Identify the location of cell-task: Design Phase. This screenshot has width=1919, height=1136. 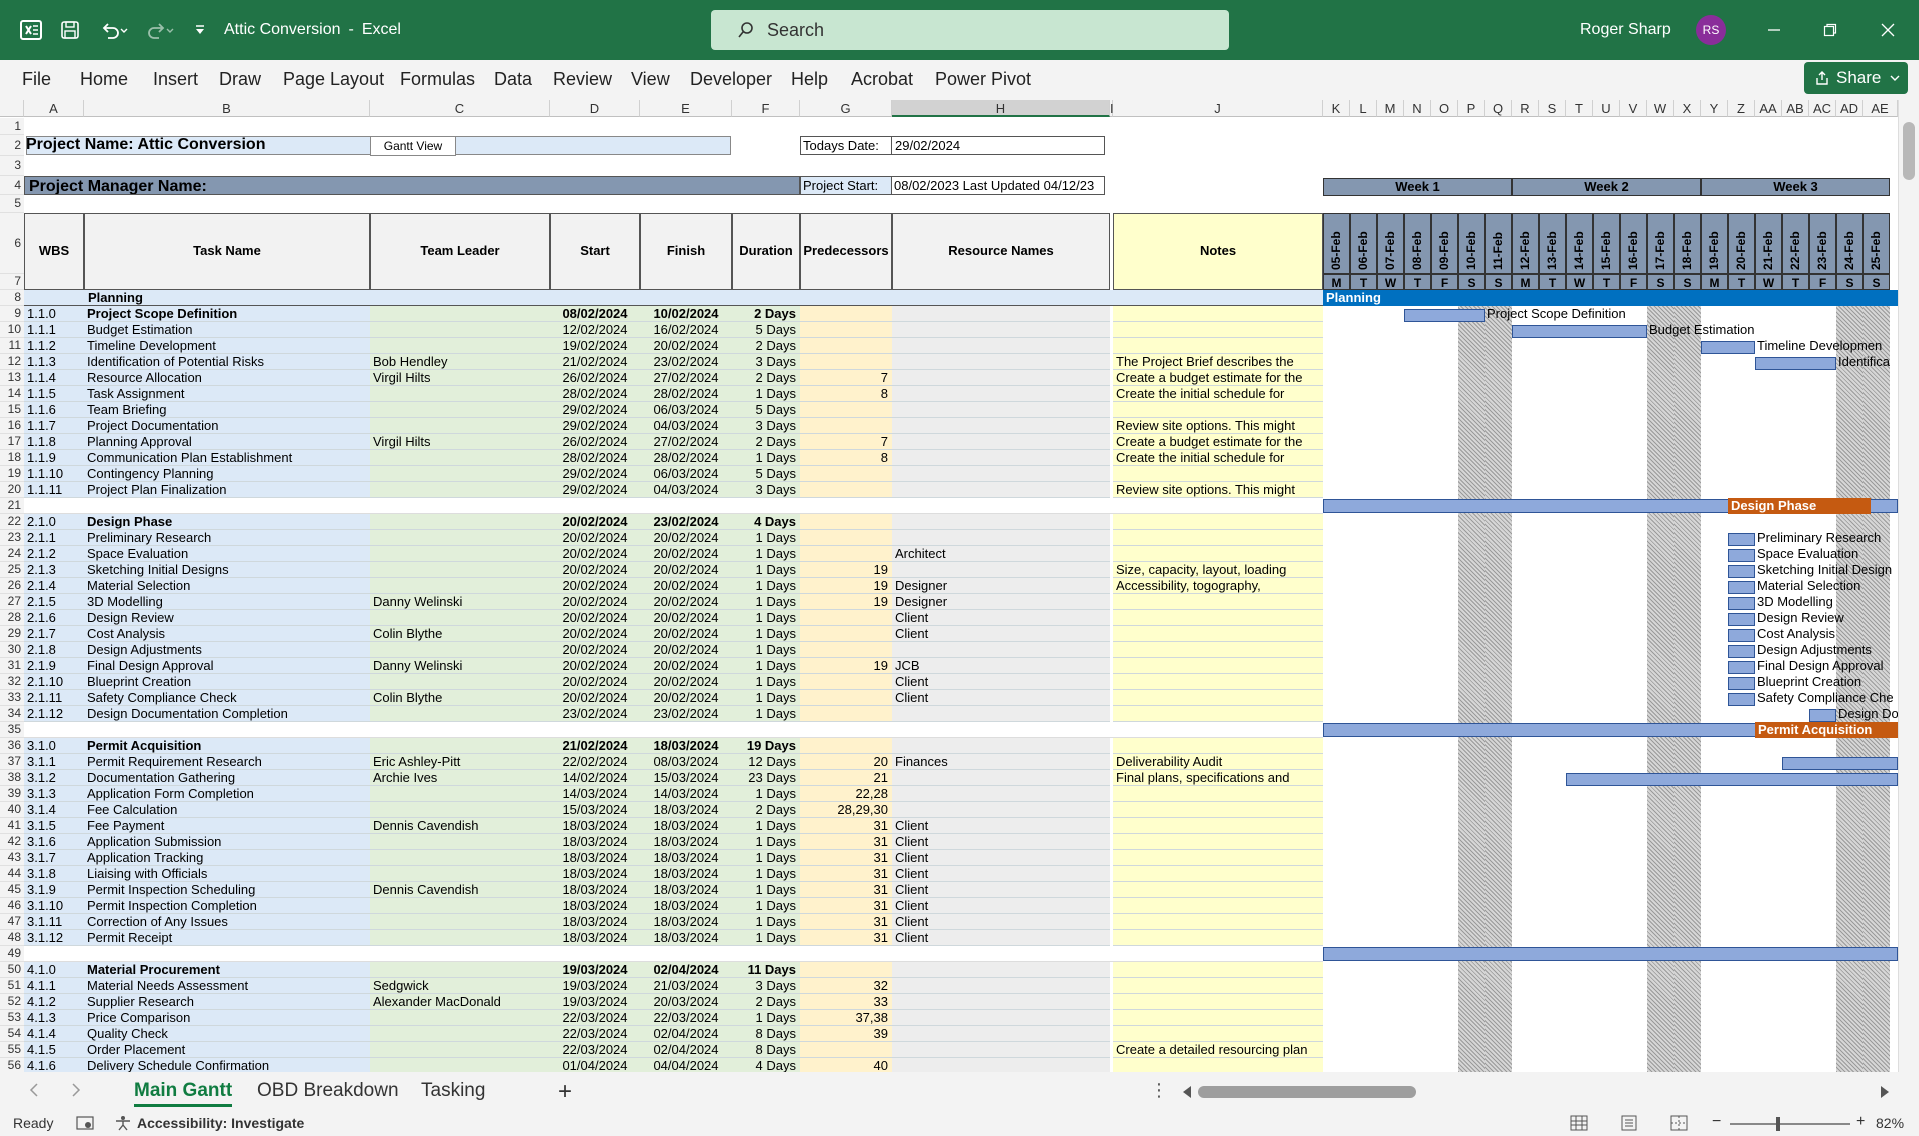
(227, 522).